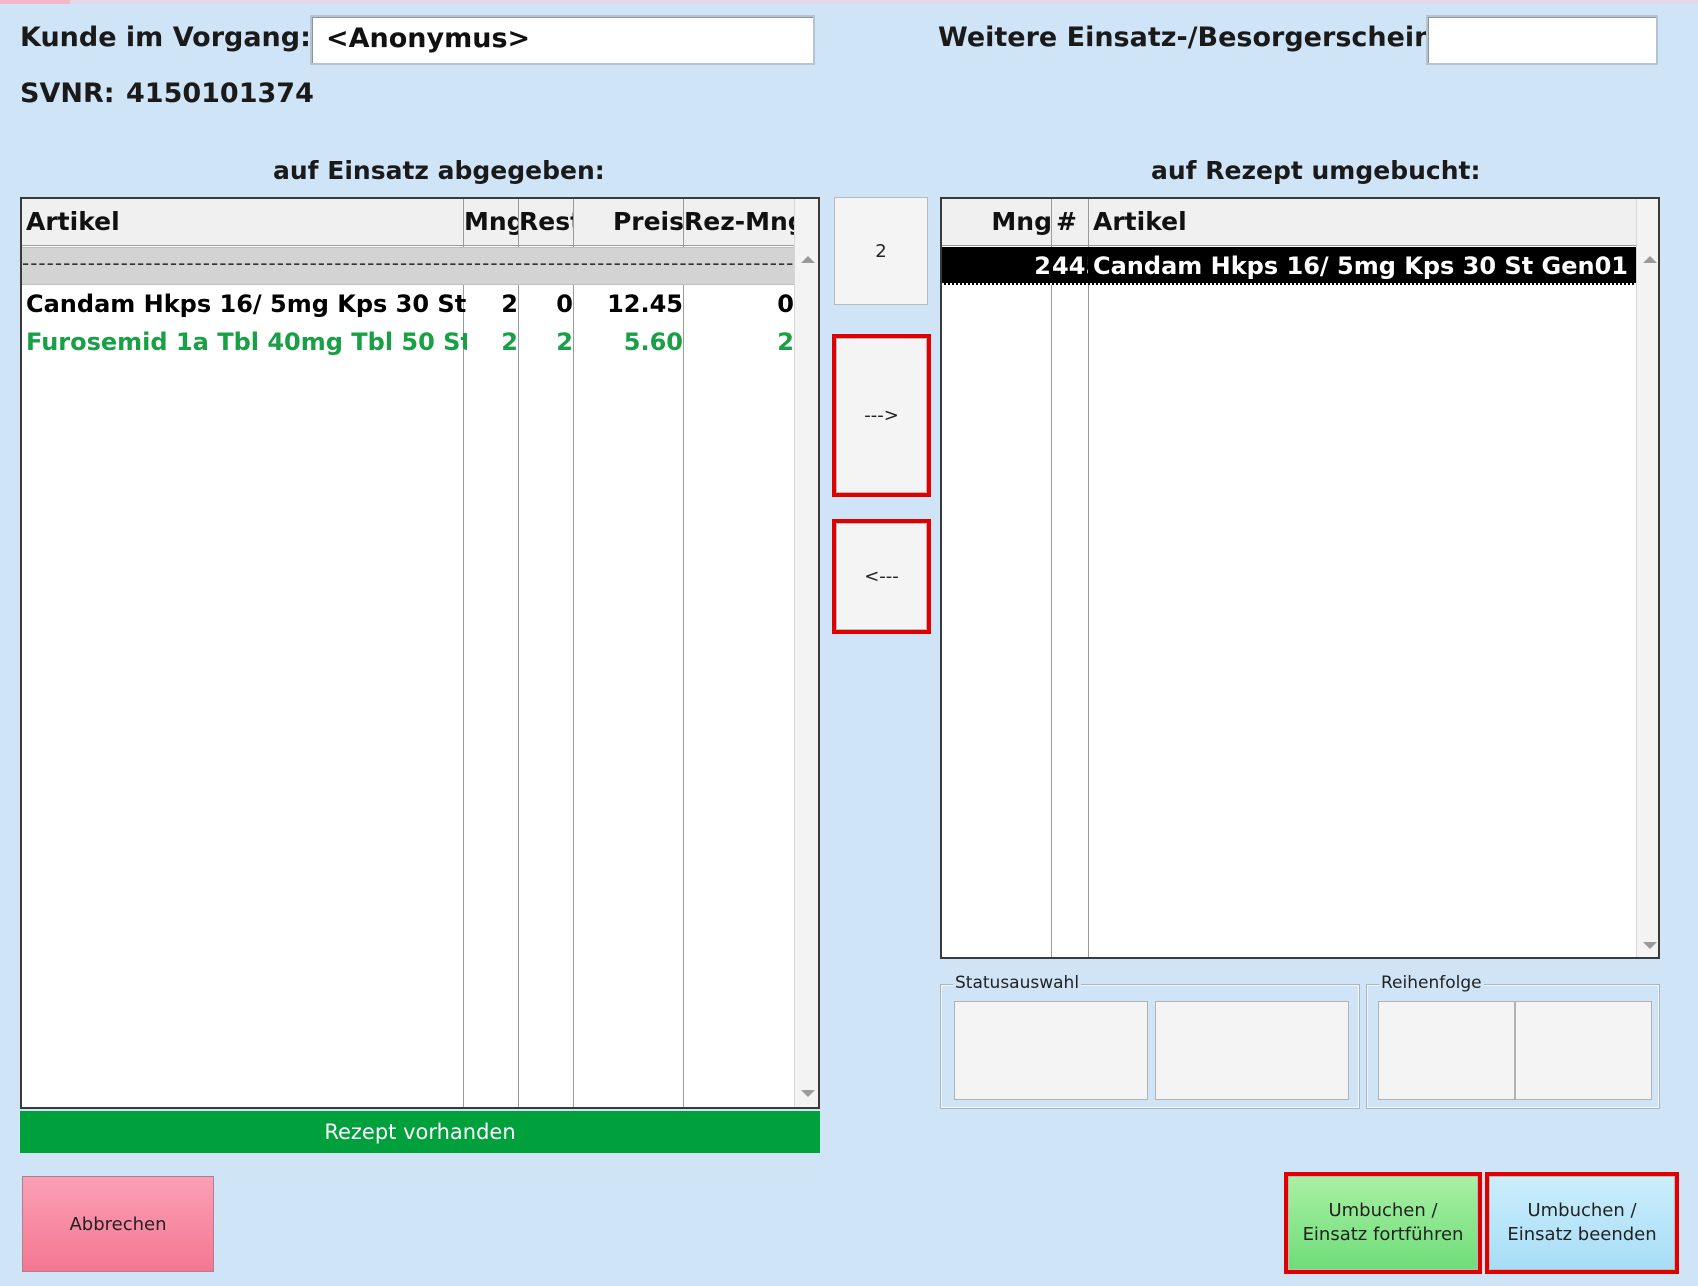 Image resolution: width=1698 pixels, height=1286 pixels. What do you see at coordinates (1150, 1041) in the screenshot?
I see `status-selection-group: Statusauswahl` at bounding box center [1150, 1041].